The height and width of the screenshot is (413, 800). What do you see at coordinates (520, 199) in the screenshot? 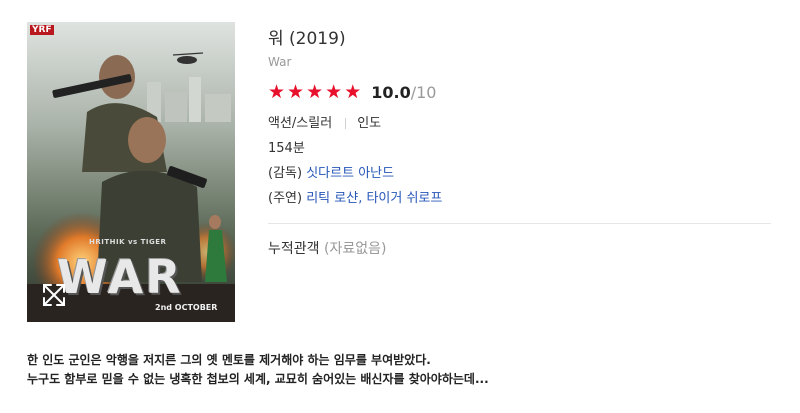
I see `cast-row: (주연) 리틱 로샨, 타이거 쉬로프` at bounding box center [520, 199].